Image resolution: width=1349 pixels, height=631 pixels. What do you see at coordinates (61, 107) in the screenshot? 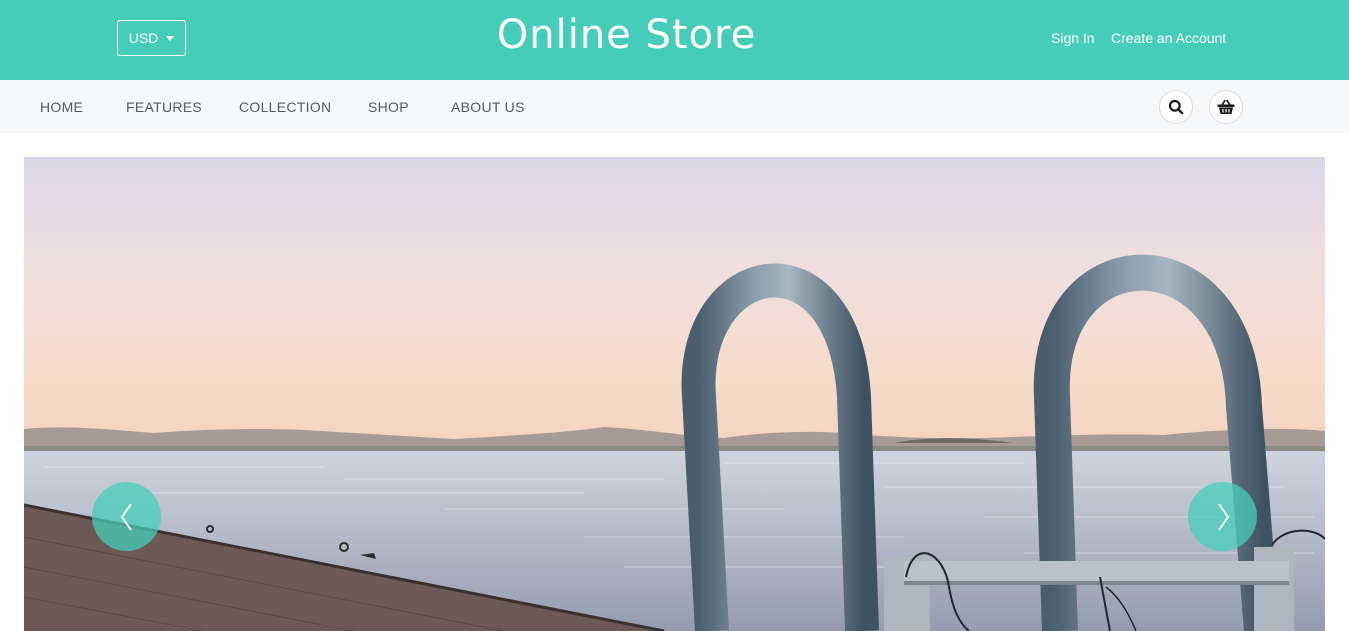
I see `nav-item-home: HOME` at bounding box center [61, 107].